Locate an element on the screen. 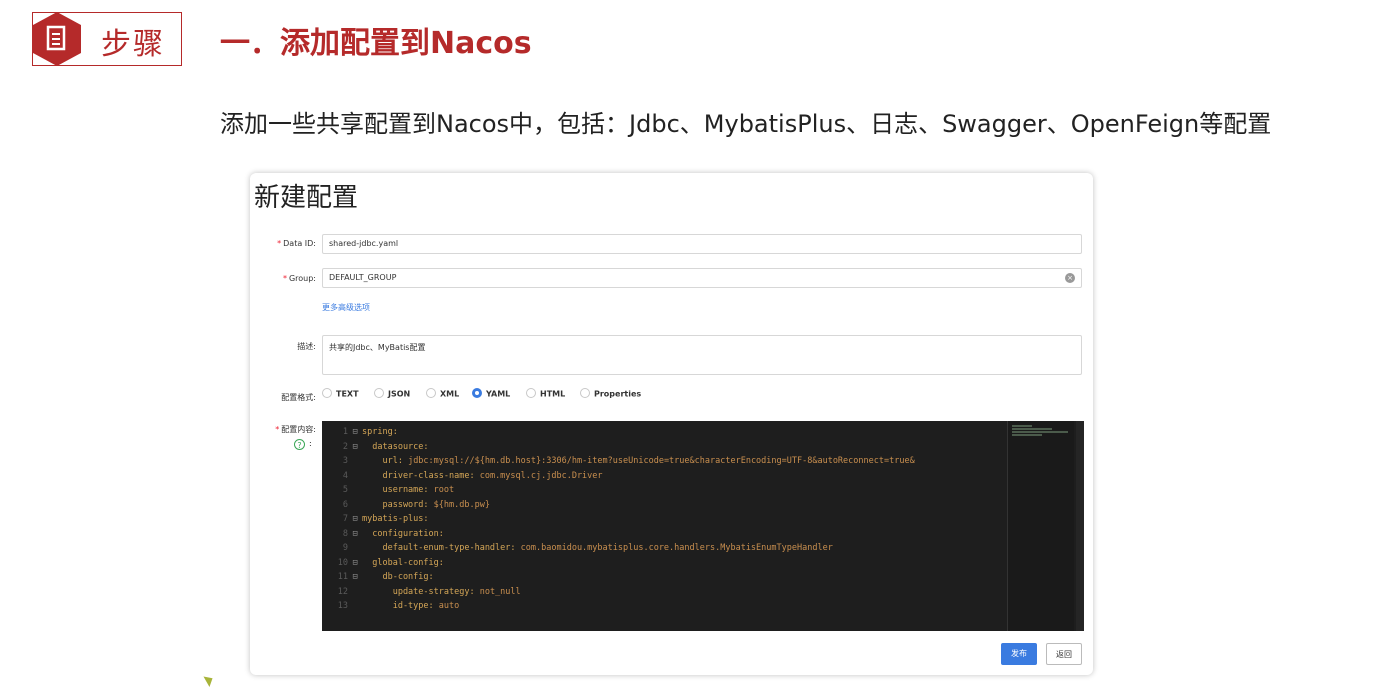 The image size is (1389, 687). code-key: datasource: is located at coordinates (395, 446).